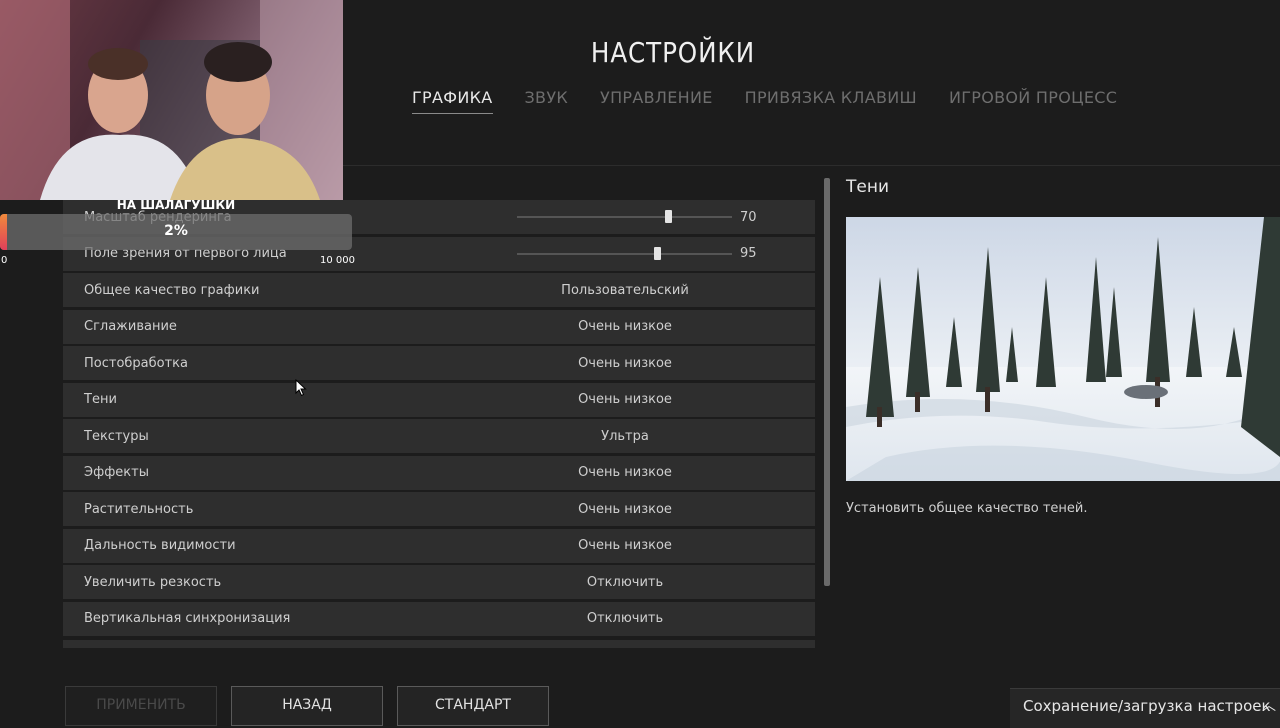 Image resolution: width=1280 pixels, height=728 pixels. Describe the element at coordinates (656, 101) in the screenshot. I see `tab-controls: УПРАВЛЕНИЕ` at that location.